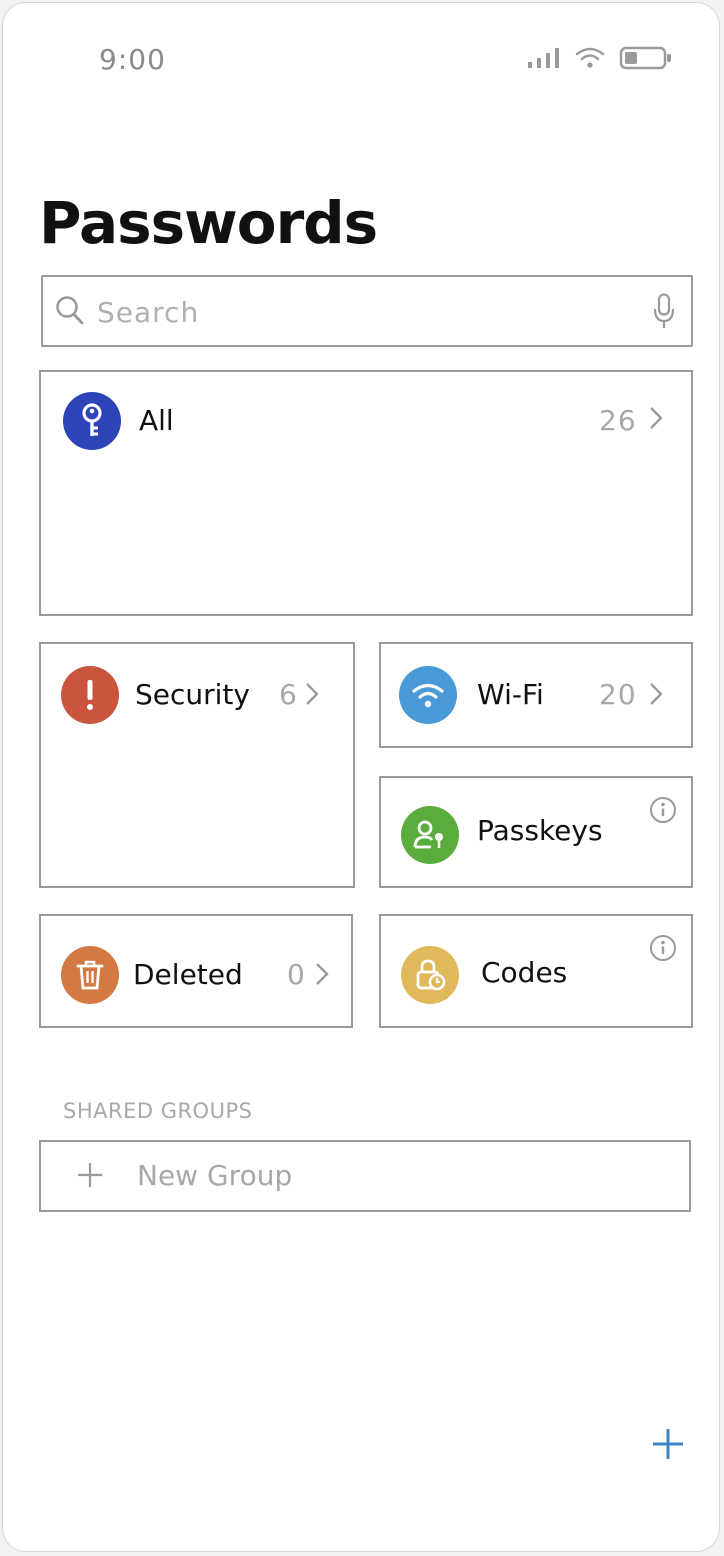  I want to click on page-title: Passwords, so click(208, 223).